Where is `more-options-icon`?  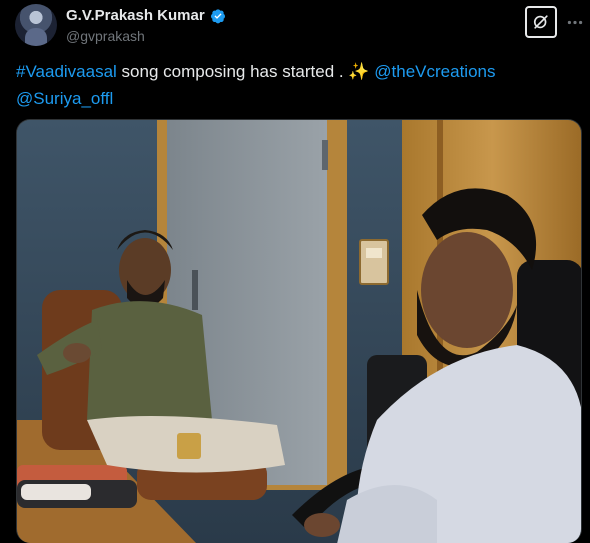
more-options-icon is located at coordinates (575, 22).